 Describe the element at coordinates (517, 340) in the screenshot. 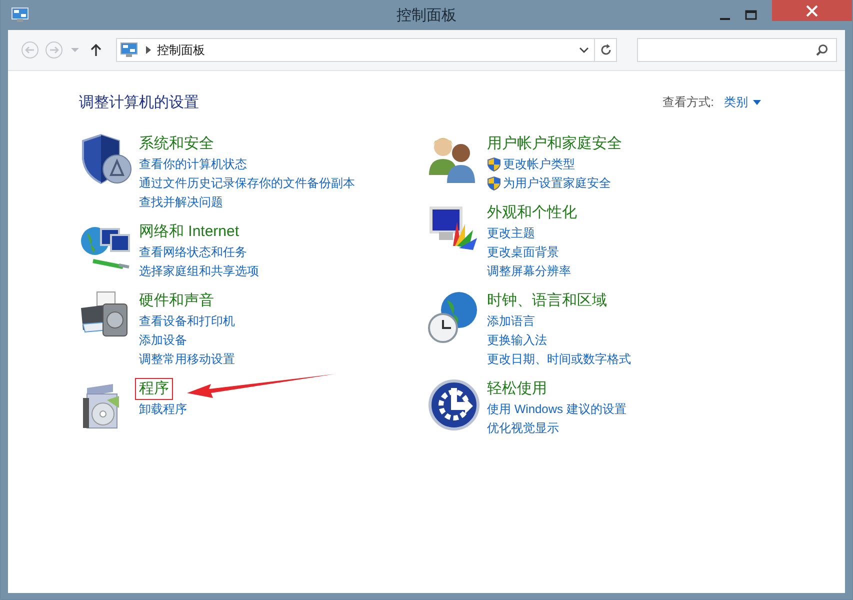

I see `task-link: 更换输入法` at that location.